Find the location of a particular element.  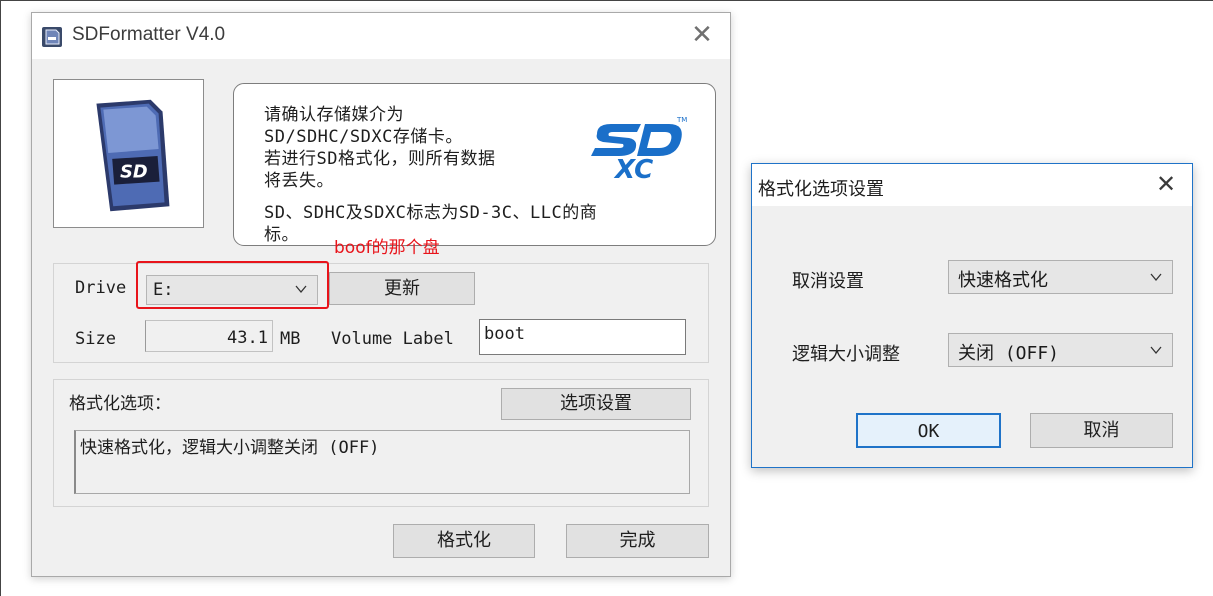

size-adjust-select: 关闭 (OFF) is located at coordinates (1060, 350).